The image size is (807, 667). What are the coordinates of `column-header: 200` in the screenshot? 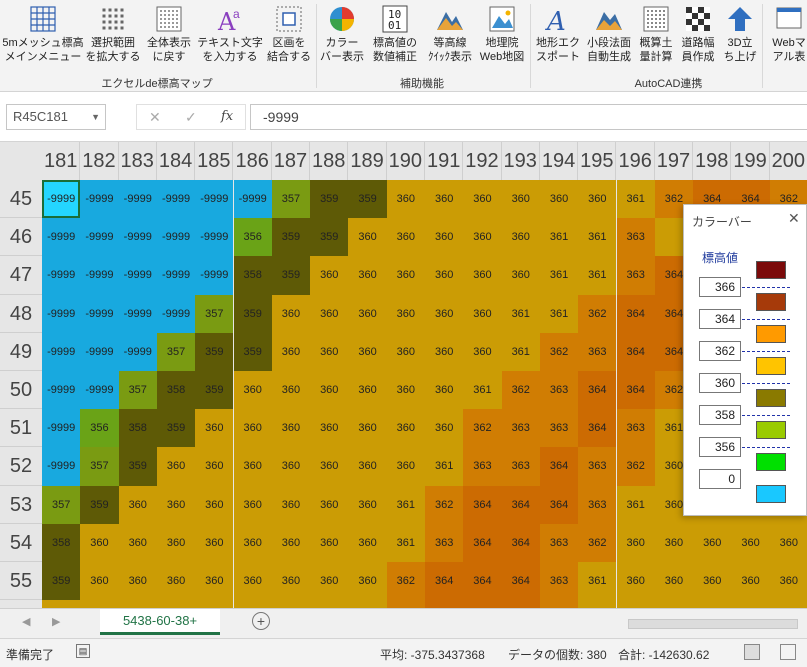 It's located at (788, 161).